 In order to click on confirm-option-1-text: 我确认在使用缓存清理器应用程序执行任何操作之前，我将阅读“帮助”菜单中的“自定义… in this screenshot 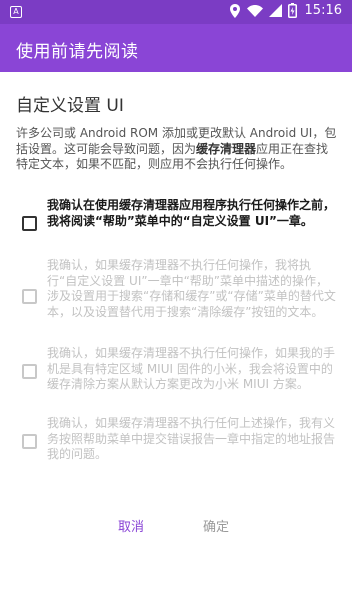, I will do `click(191, 213)`.